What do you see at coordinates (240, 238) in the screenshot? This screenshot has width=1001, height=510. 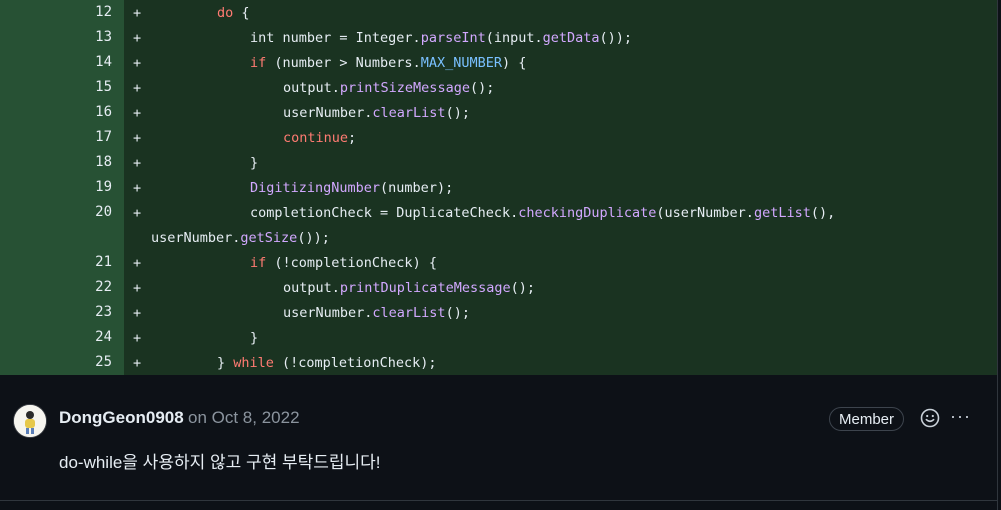 I see `code-text-wrapped: userNumber.getSize());` at bounding box center [240, 238].